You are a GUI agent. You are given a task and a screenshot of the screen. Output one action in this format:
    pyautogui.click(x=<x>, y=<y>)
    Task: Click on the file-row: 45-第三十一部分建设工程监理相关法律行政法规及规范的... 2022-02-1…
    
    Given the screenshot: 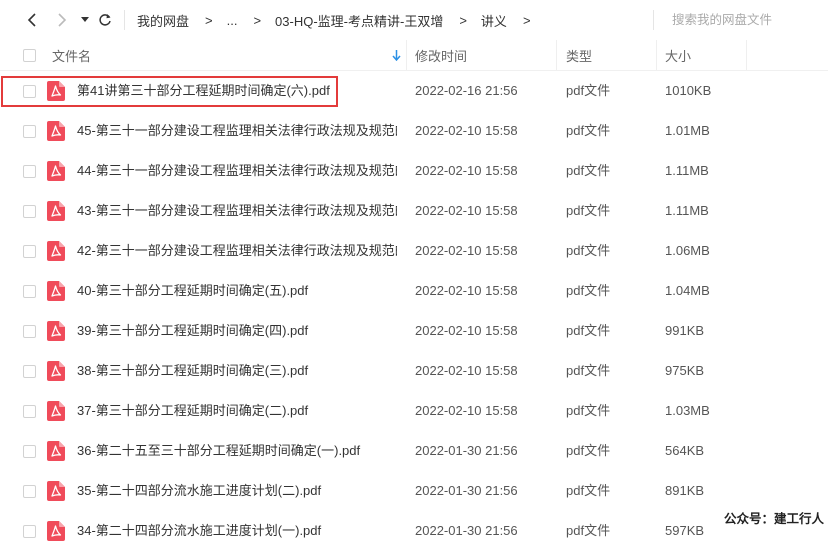 What is the action you would take?
    pyautogui.click(x=414, y=131)
    